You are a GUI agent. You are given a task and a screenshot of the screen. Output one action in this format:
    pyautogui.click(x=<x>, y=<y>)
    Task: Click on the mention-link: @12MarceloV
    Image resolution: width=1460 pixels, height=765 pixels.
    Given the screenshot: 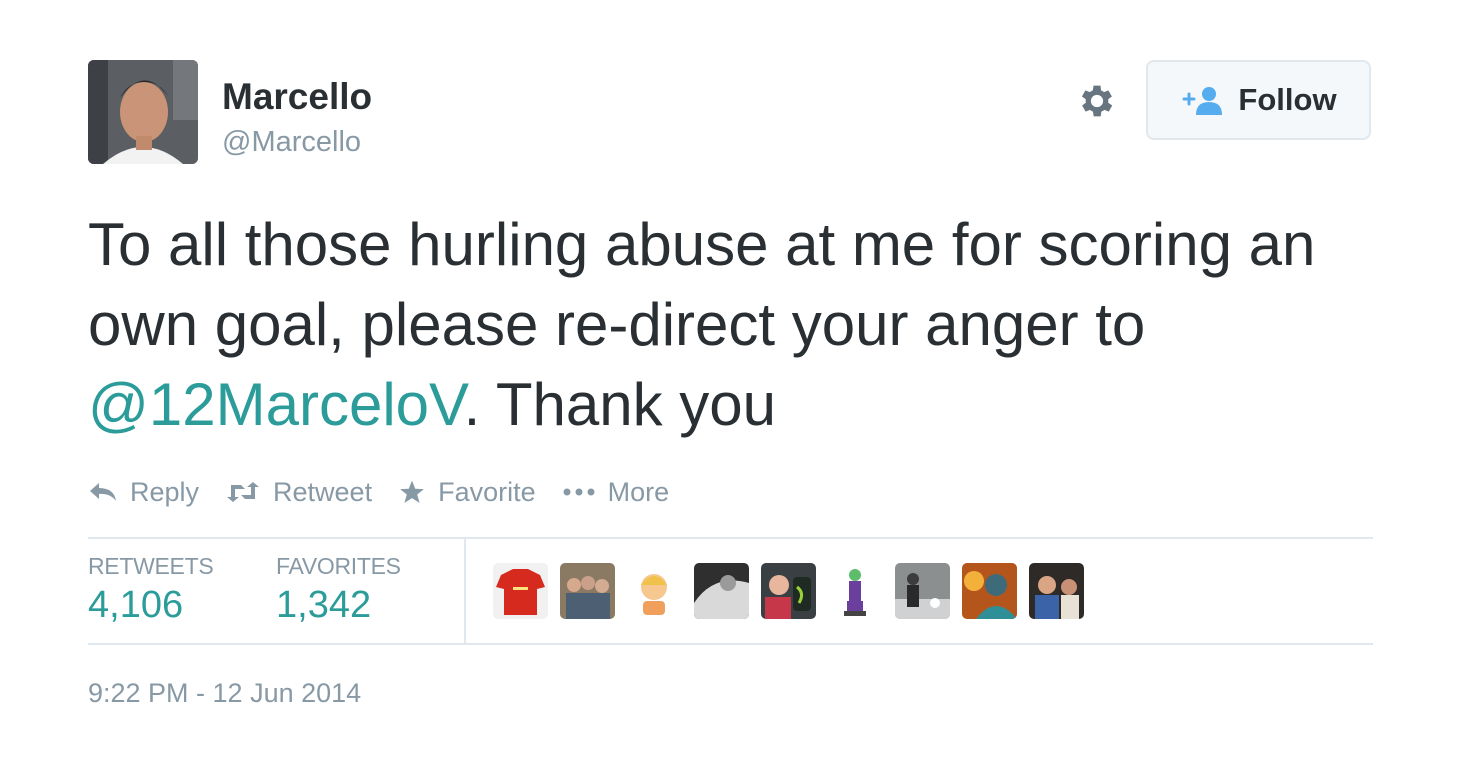 What is the action you would take?
    pyautogui.click(x=276, y=404)
    